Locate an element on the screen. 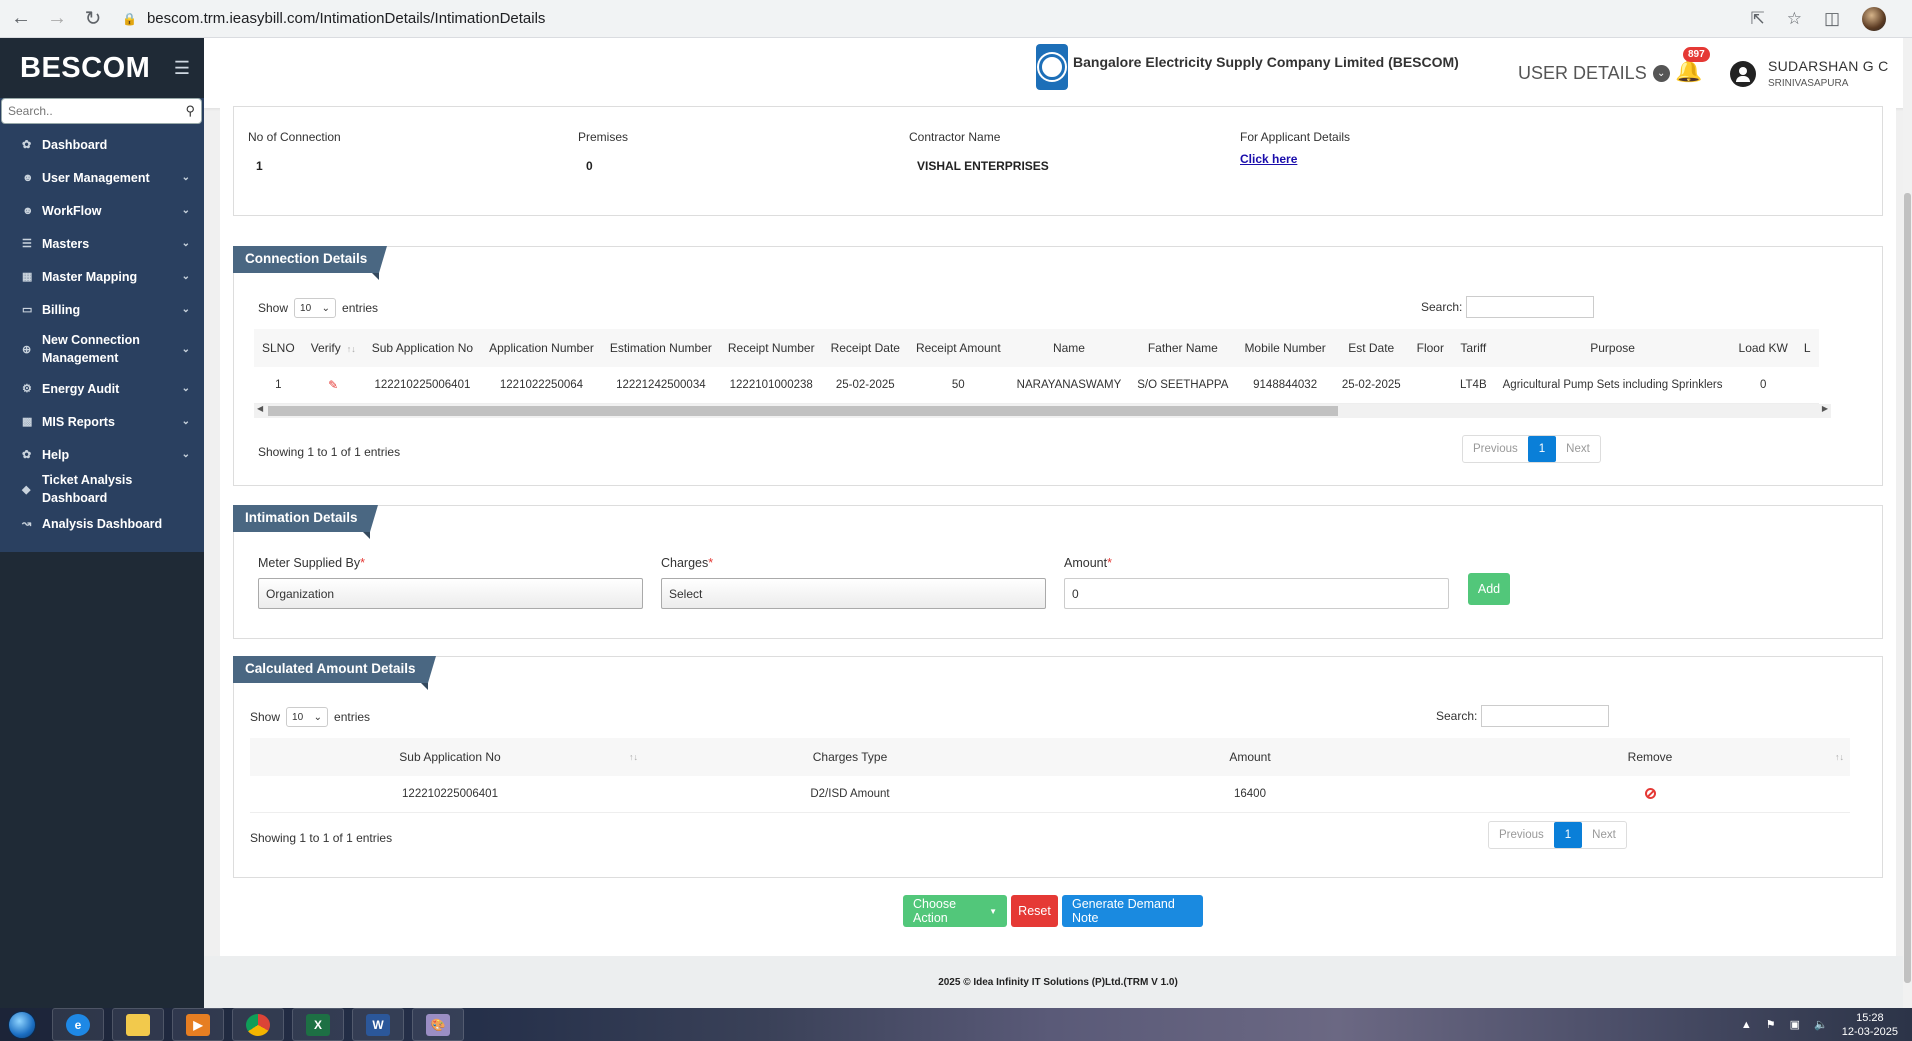 This screenshot has width=1912, height=1041. remove-icon is located at coordinates (1650, 794).